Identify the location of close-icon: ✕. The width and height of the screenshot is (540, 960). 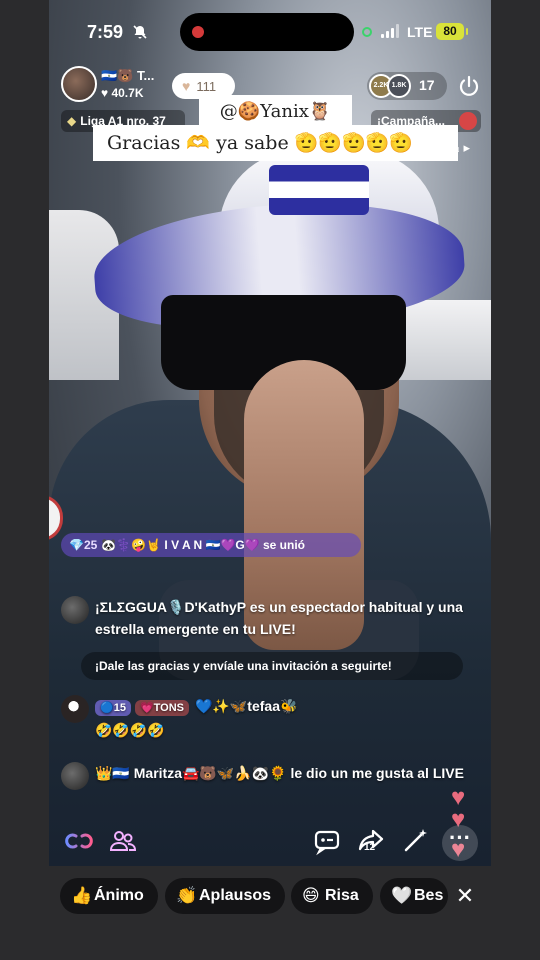
(465, 896).